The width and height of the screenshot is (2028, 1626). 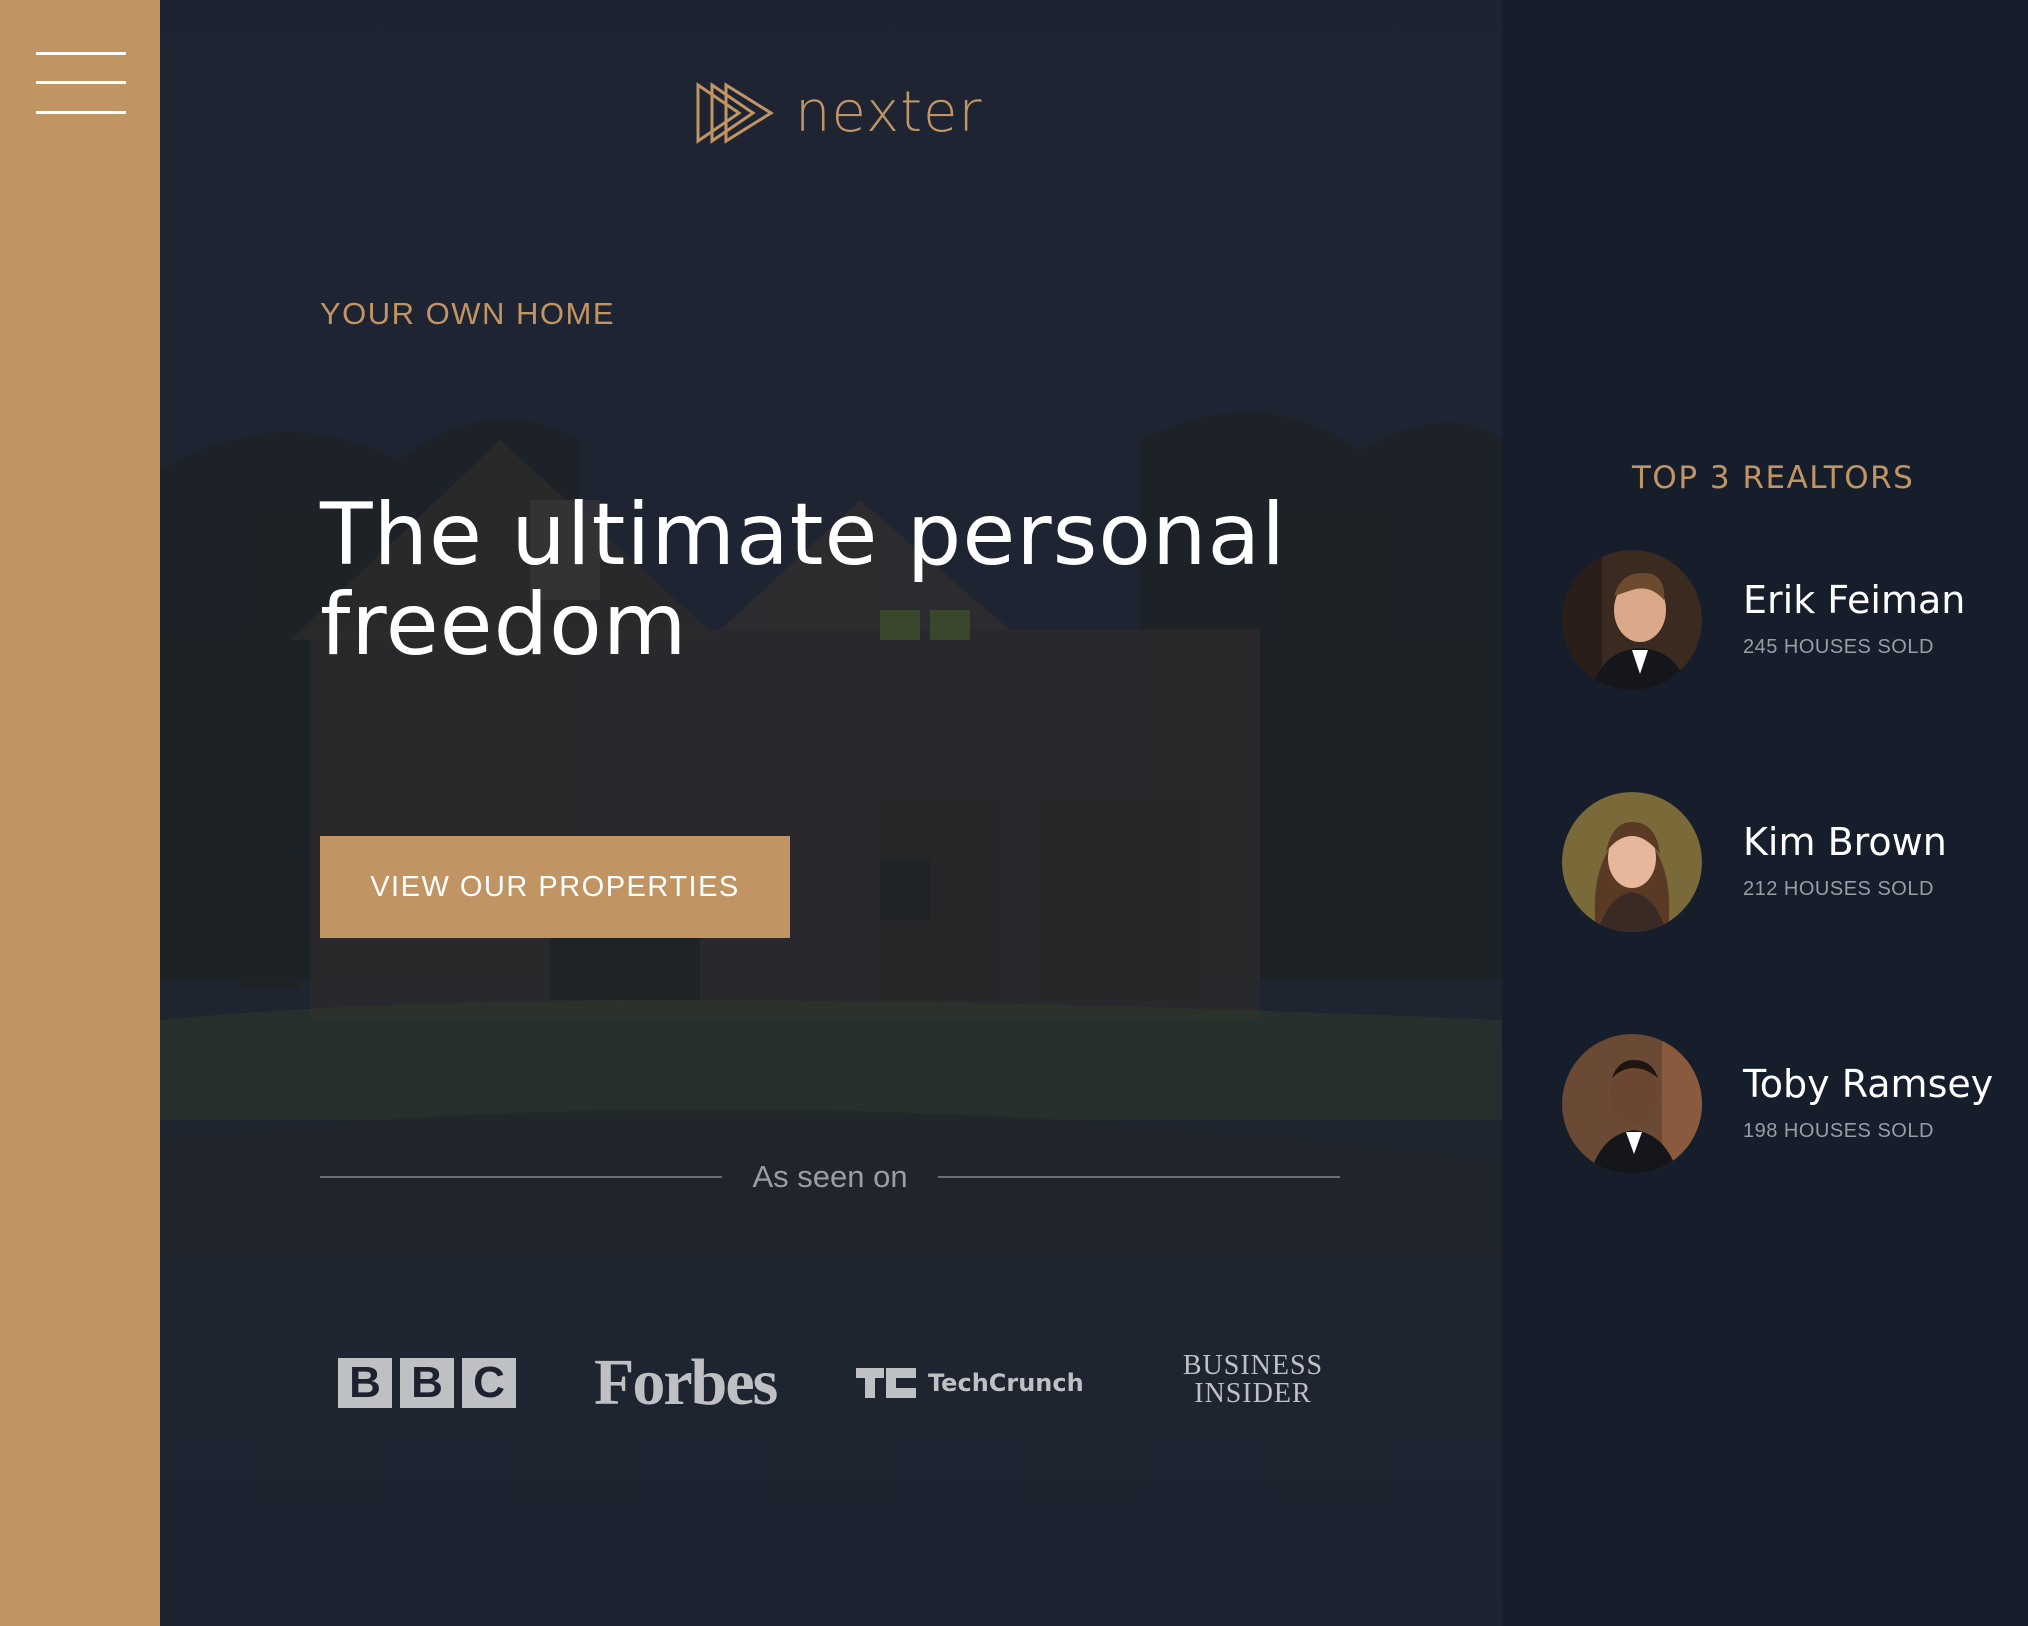 I want to click on as-seen-on-divider: As seen on, so click(x=830, y=1177).